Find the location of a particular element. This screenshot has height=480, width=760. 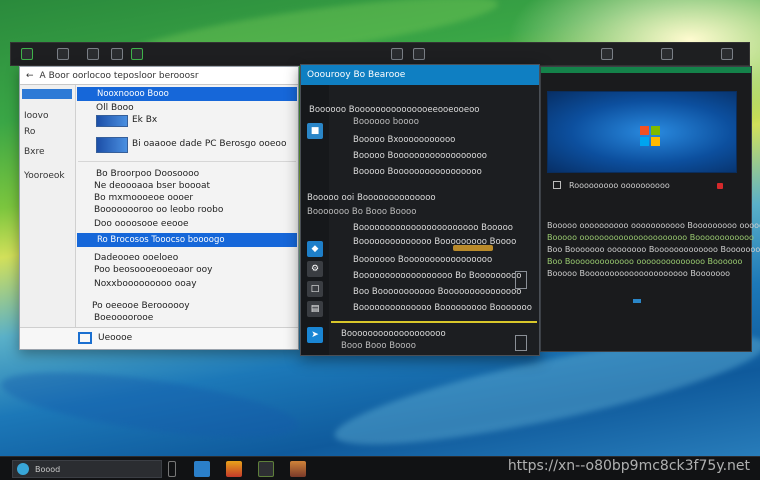

search-icon is located at coordinates (23, 469).